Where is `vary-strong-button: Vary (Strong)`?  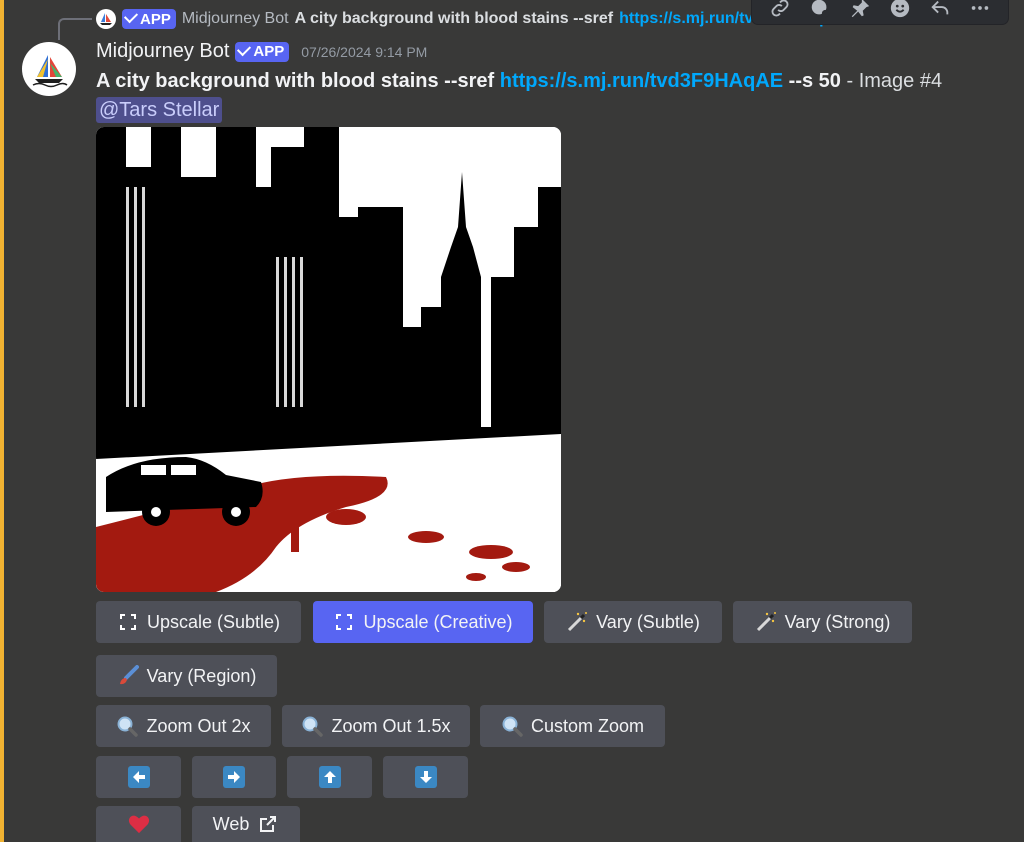 vary-strong-button: Vary (Strong) is located at coordinates (822, 622).